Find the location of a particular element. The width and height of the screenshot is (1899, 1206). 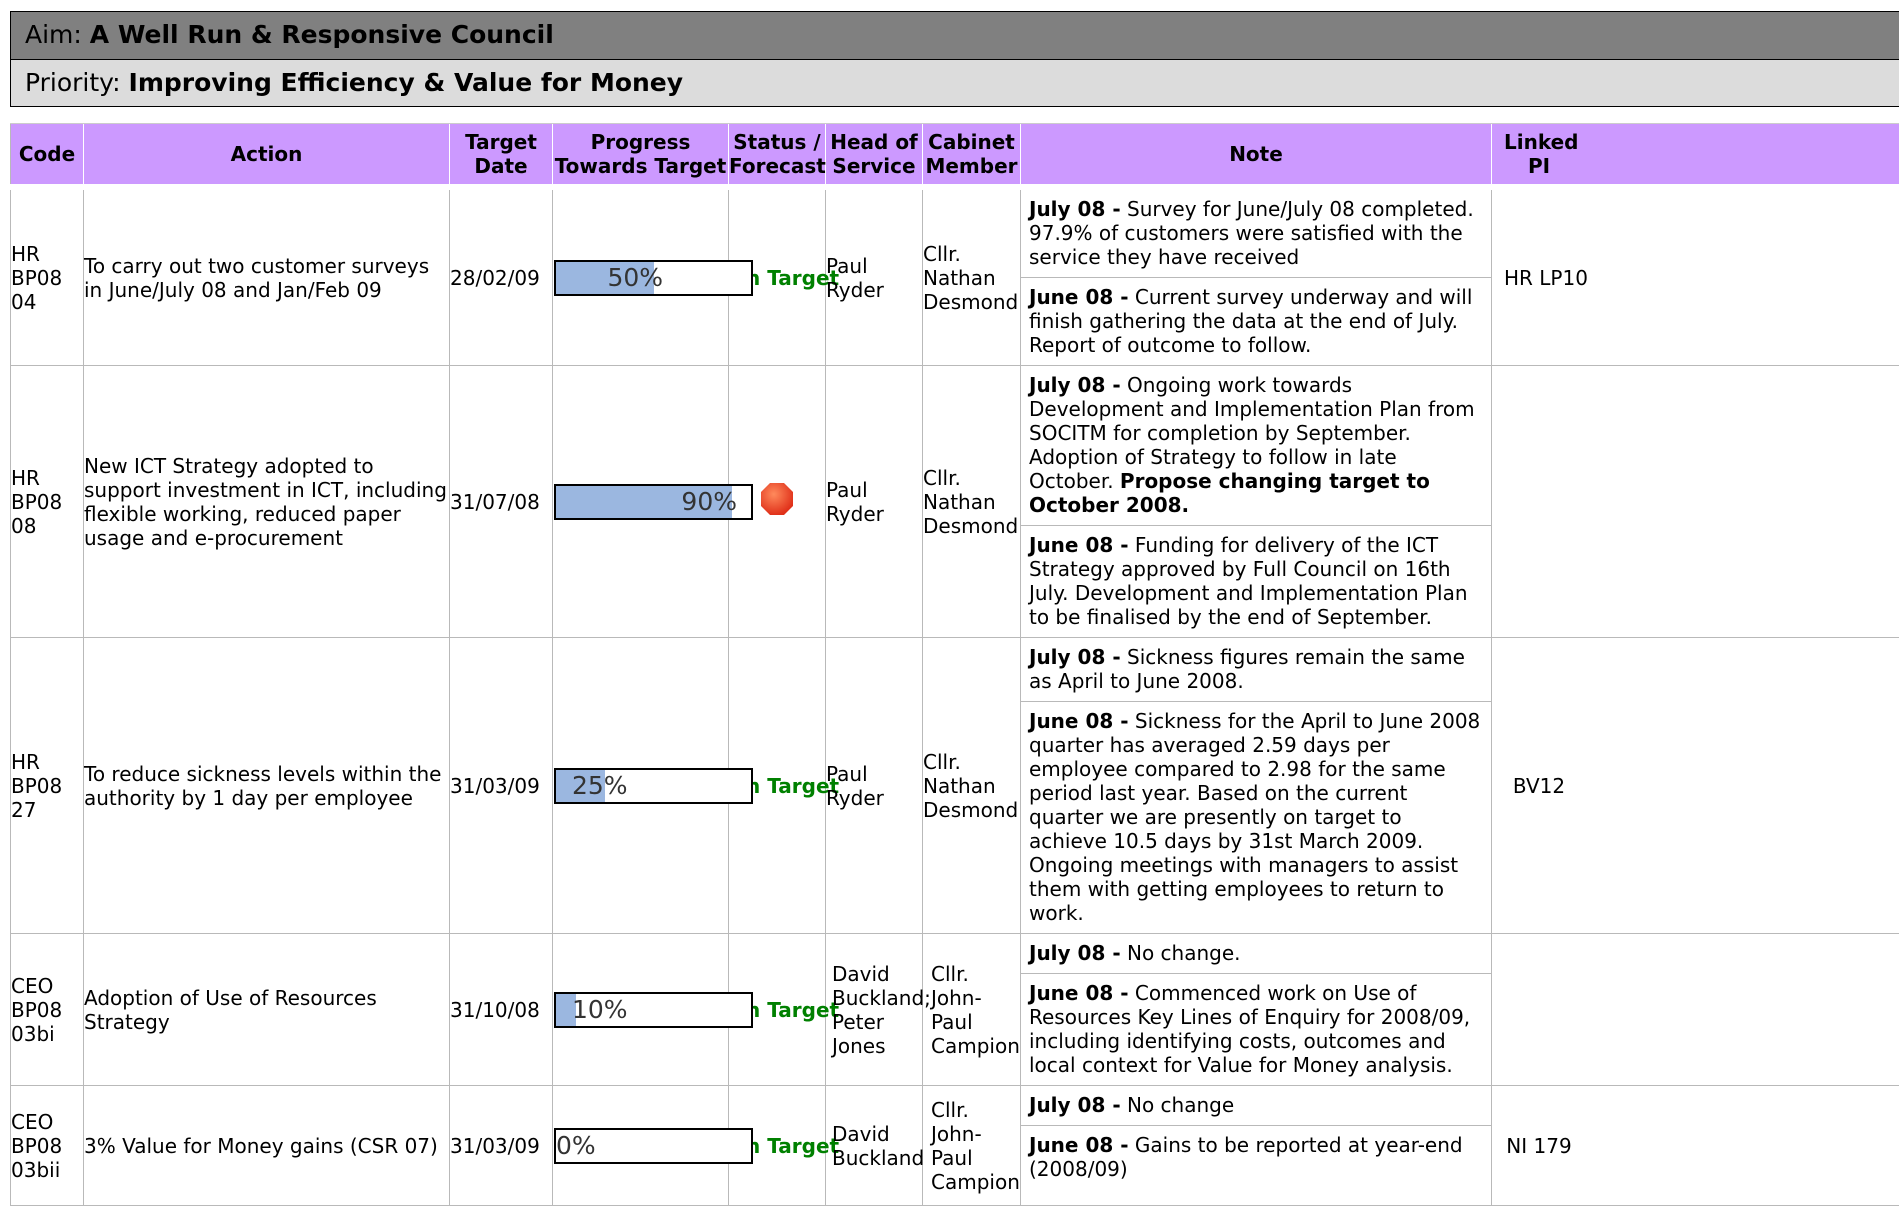

note-text: No change. is located at coordinates (1181, 953).